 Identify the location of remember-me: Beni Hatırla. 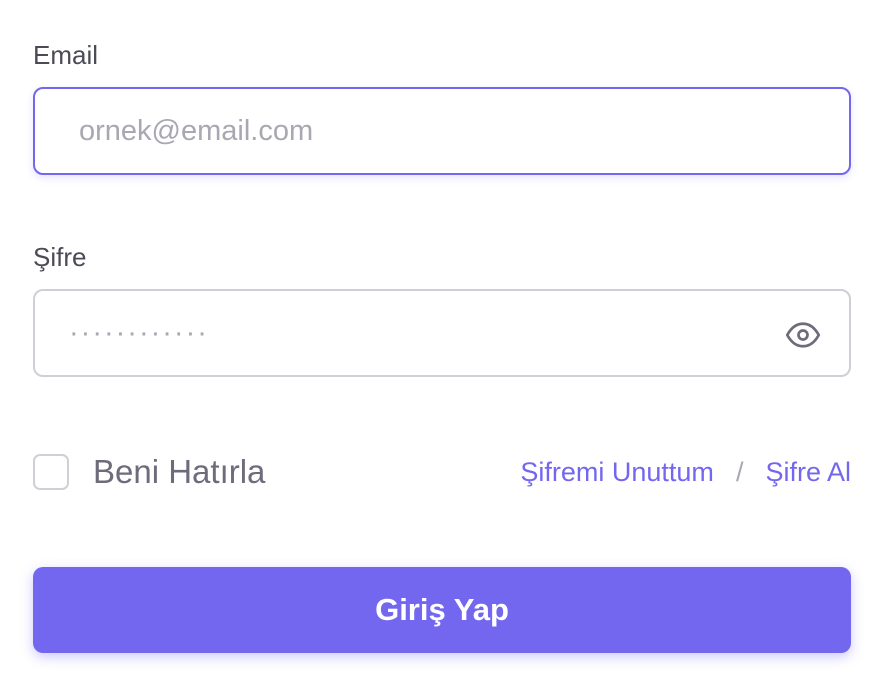
(149, 472).